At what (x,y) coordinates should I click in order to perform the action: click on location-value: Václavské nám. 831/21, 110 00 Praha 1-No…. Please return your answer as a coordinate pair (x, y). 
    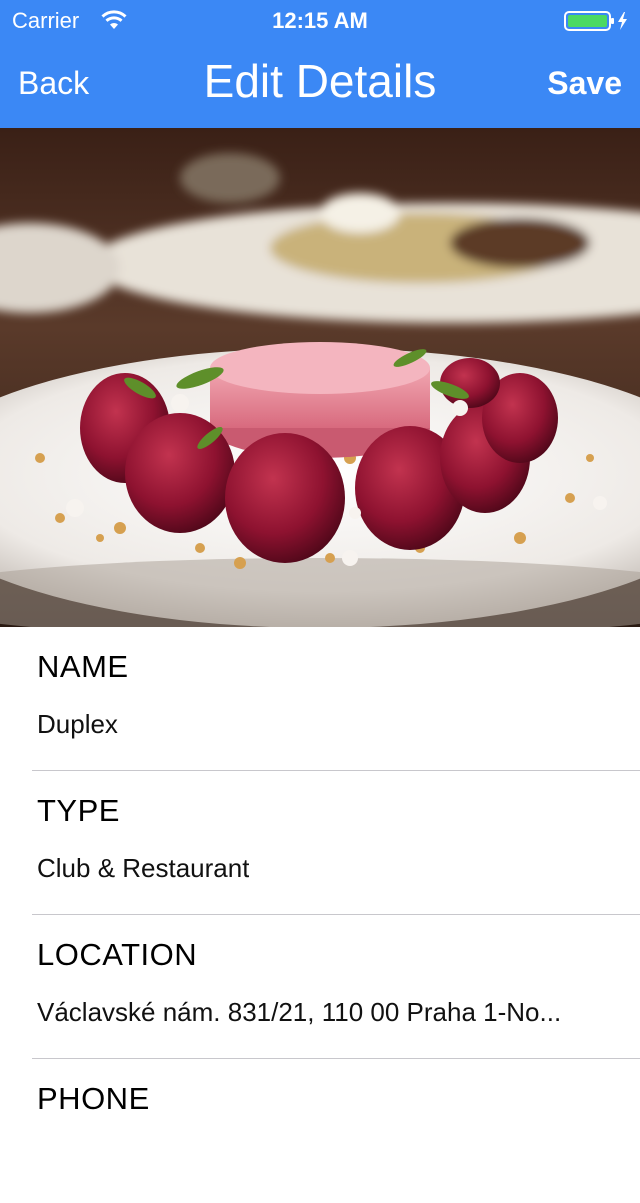
    Looking at the image, I should click on (299, 1012).